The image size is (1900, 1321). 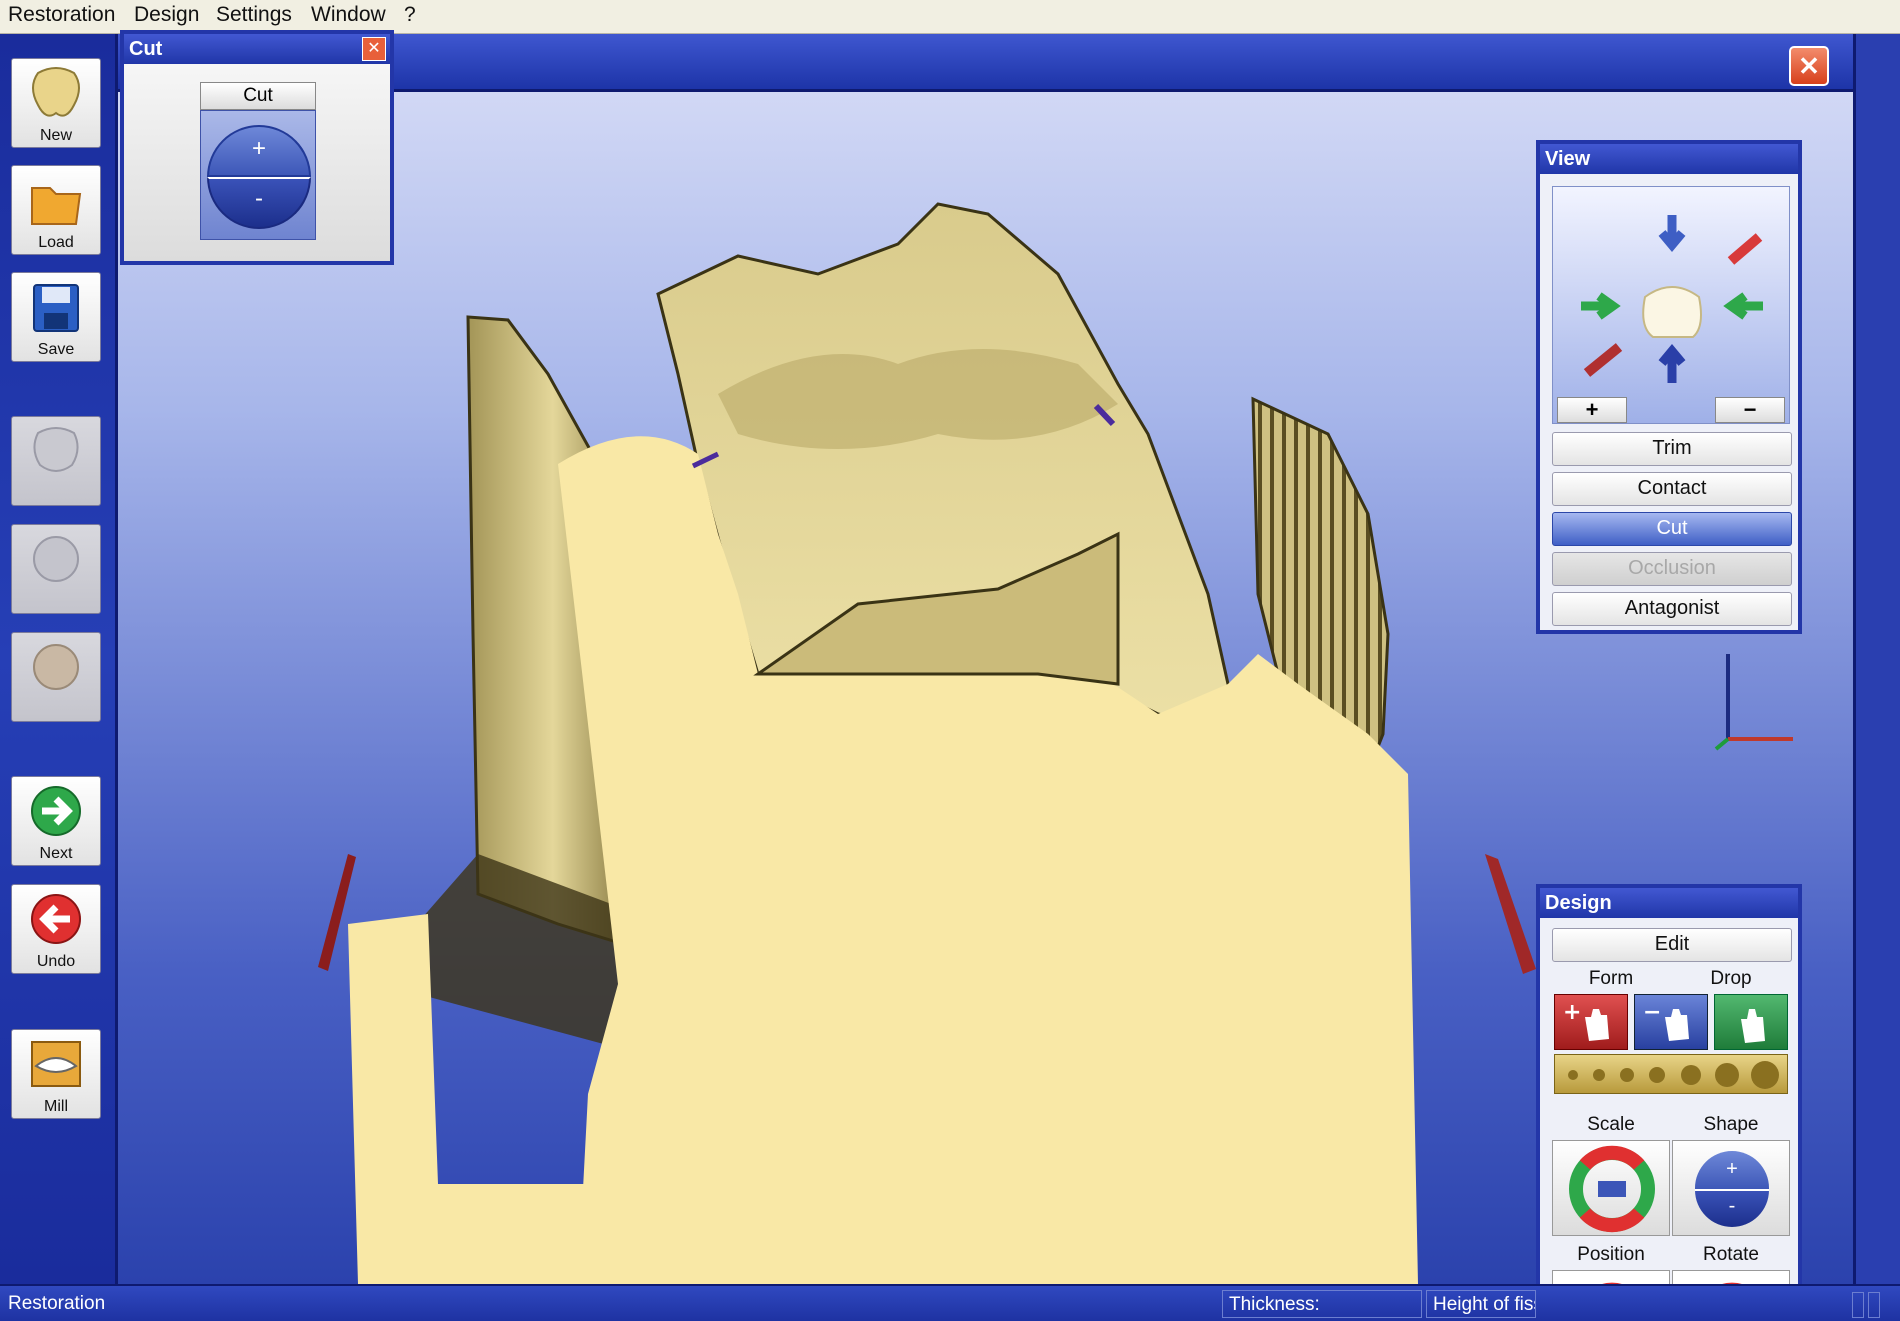 I want to click on cut-dialog: Cut ✕ Cut + -, so click(x=257, y=147).